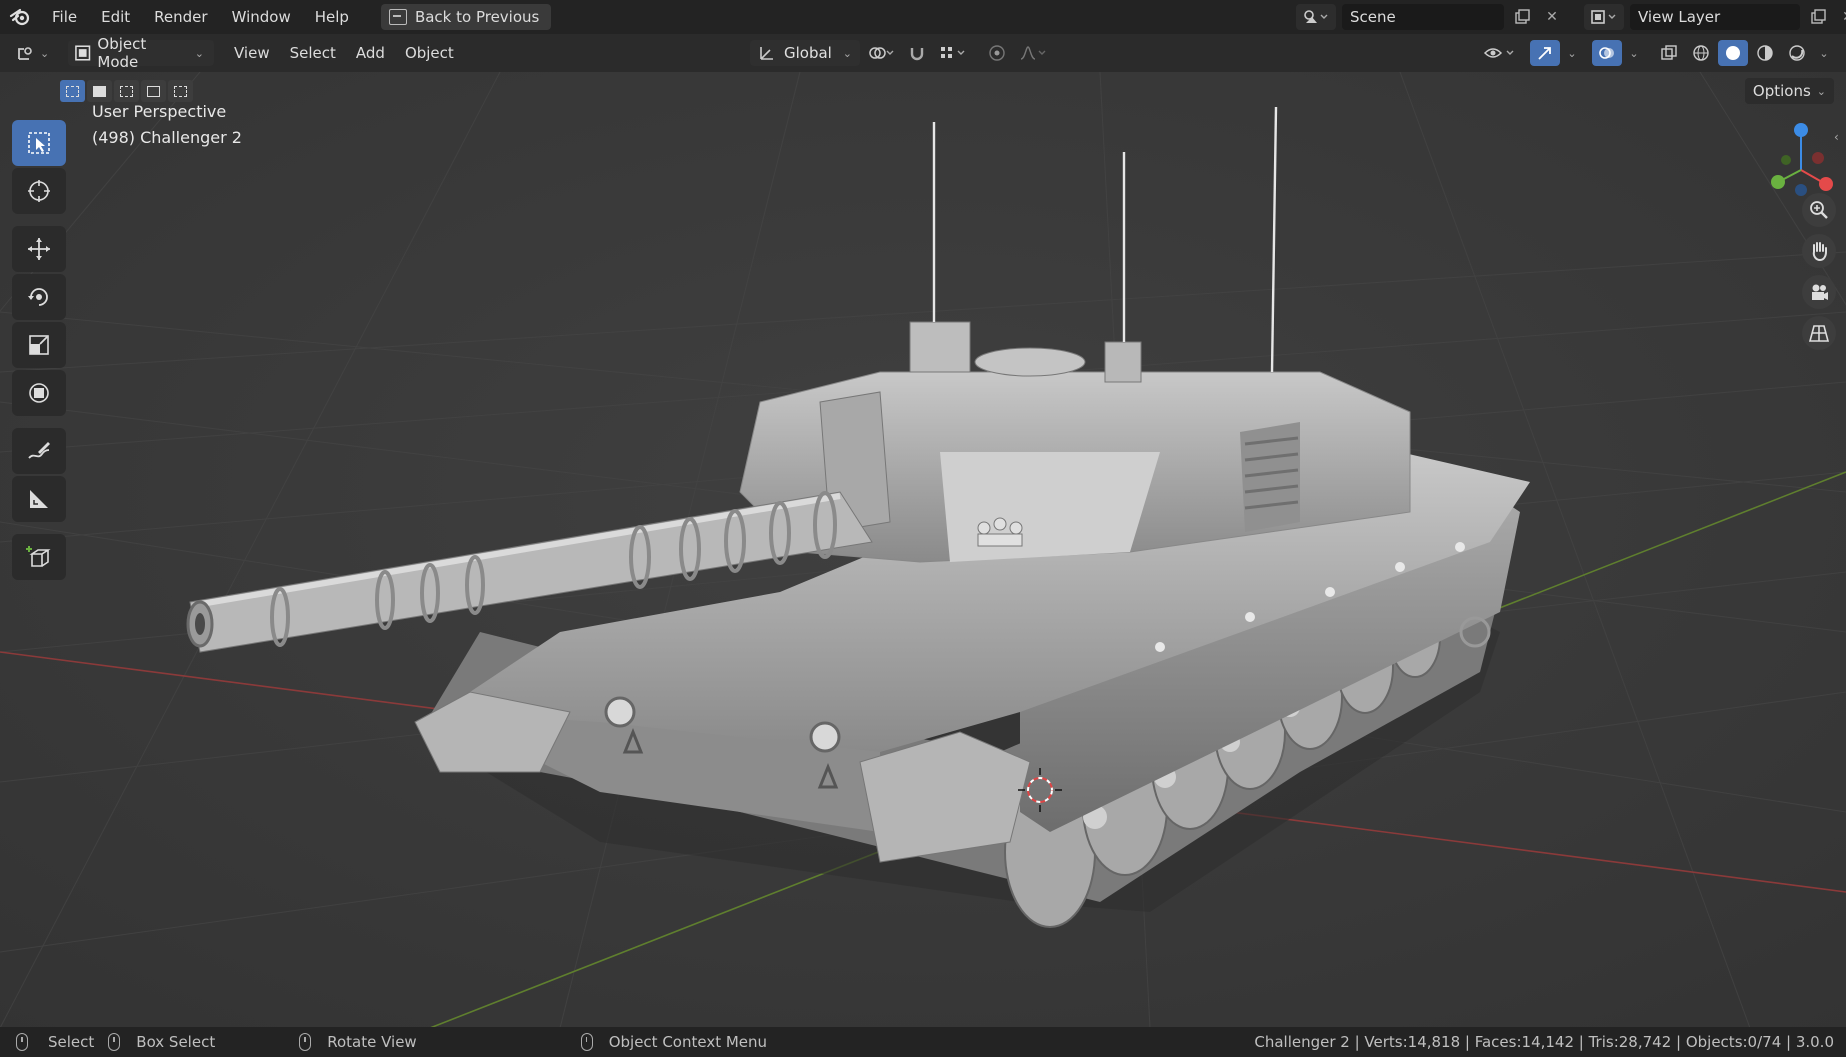  Describe the element at coordinates (64, 17) in the screenshot. I see `menu-file: File` at that location.